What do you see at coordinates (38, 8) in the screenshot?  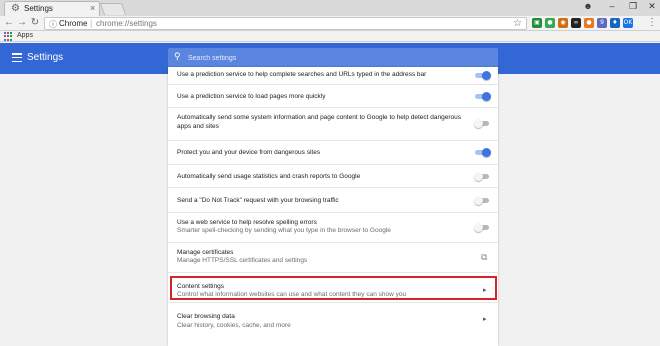 I see `tab-title: Settings` at bounding box center [38, 8].